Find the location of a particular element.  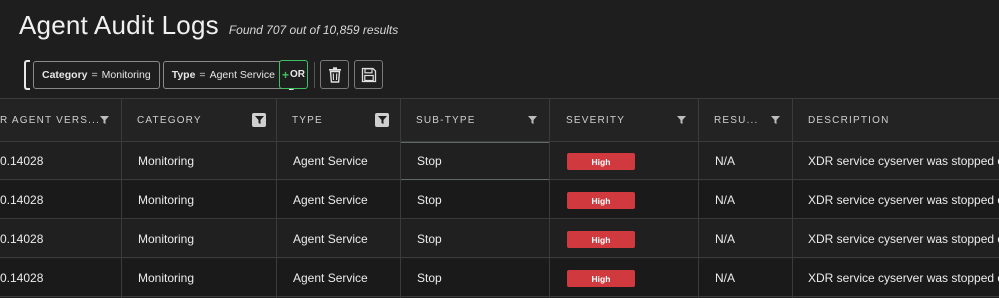

toolbar-divider is located at coordinates (314, 75).